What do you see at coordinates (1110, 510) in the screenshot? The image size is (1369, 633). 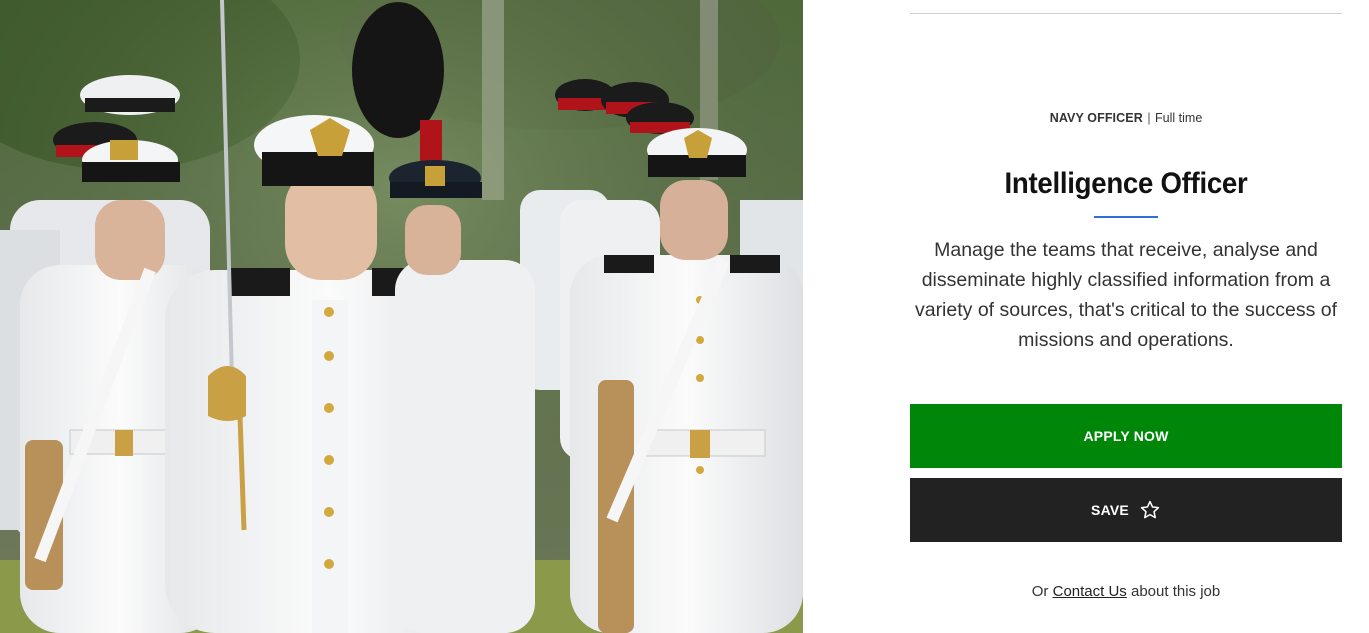 I see `save-label: SAVE` at bounding box center [1110, 510].